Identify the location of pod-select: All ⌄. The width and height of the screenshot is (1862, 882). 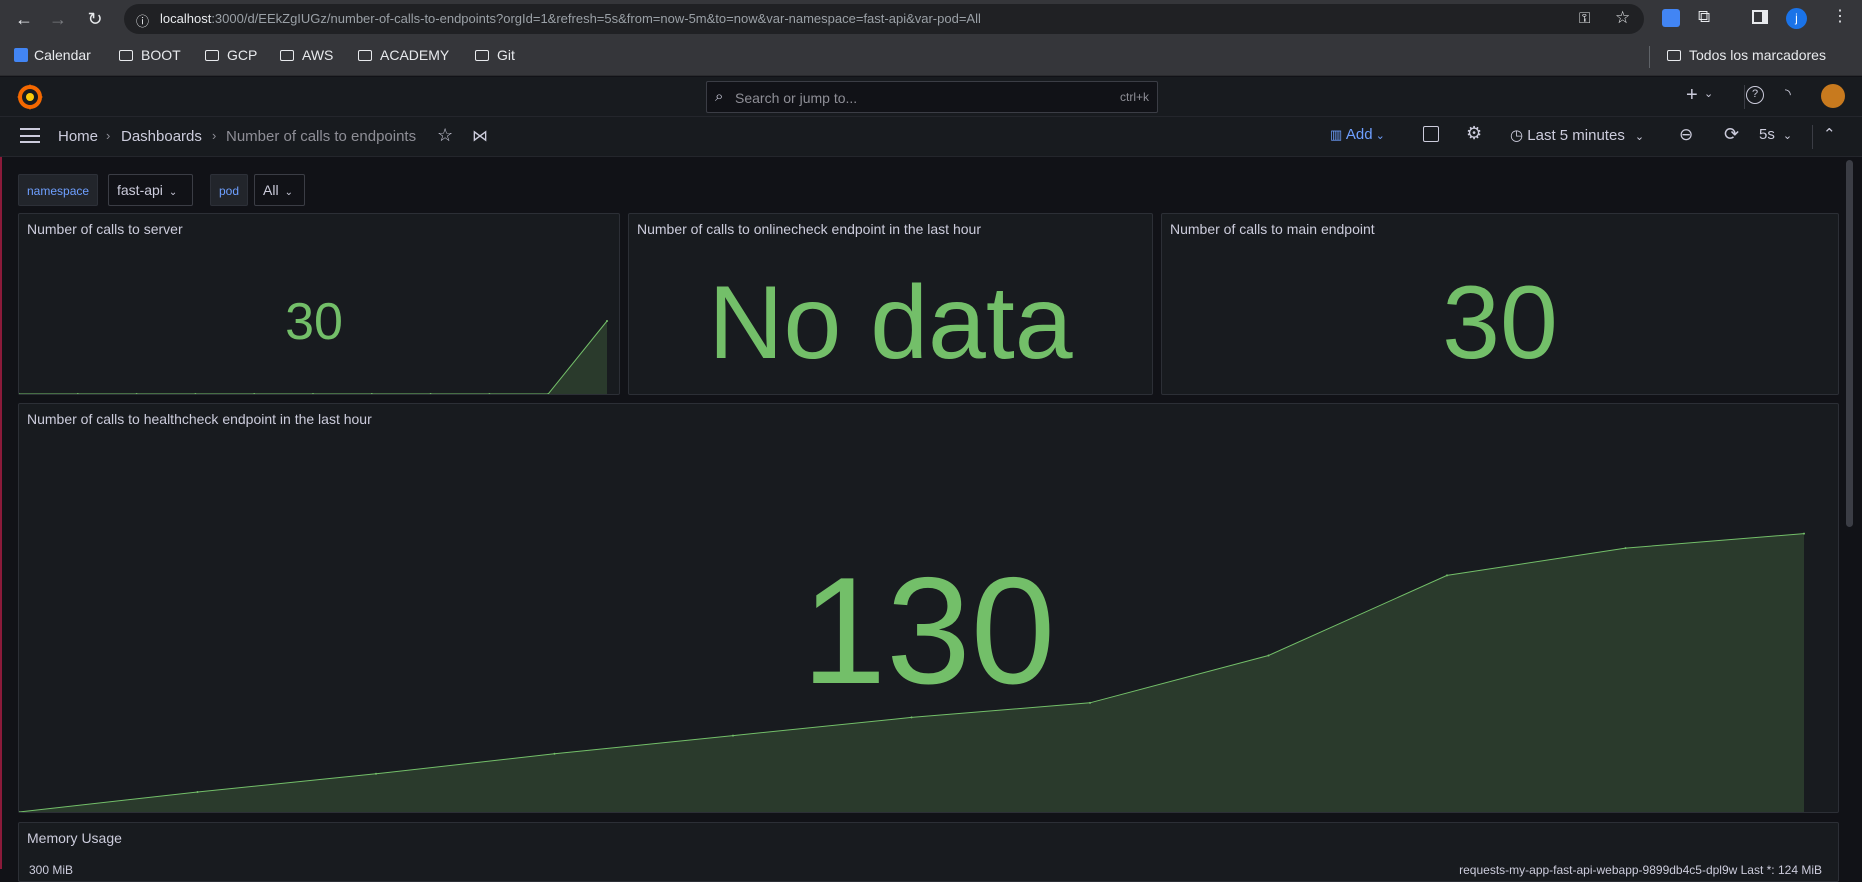
(279, 190).